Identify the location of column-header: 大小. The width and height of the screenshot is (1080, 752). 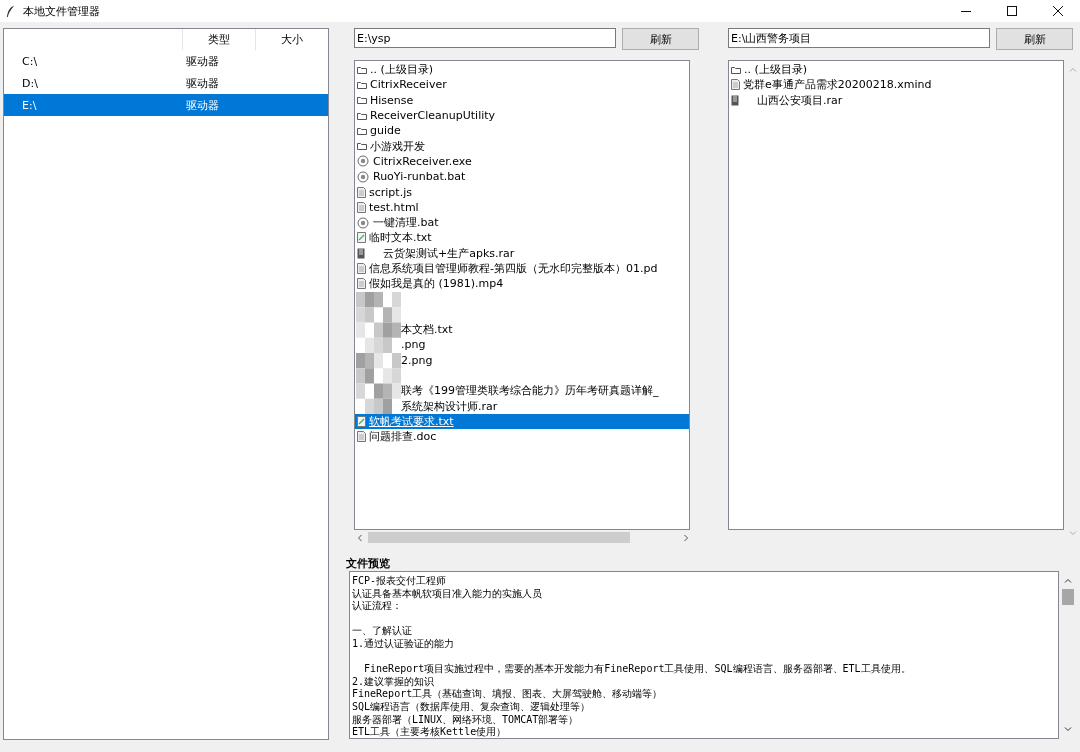
(291, 39).